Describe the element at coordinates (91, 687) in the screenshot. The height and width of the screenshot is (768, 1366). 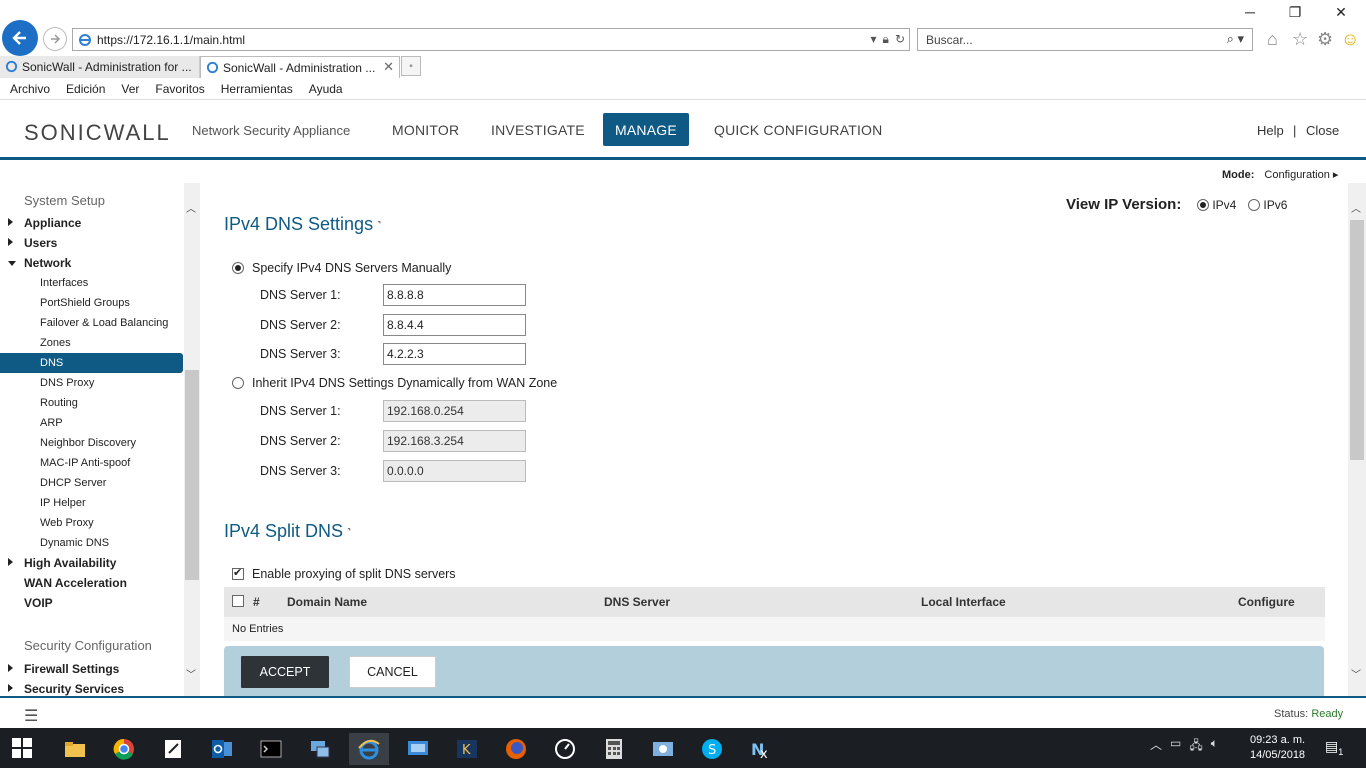
I see `sidebar-item-security-services: Security Services` at that location.